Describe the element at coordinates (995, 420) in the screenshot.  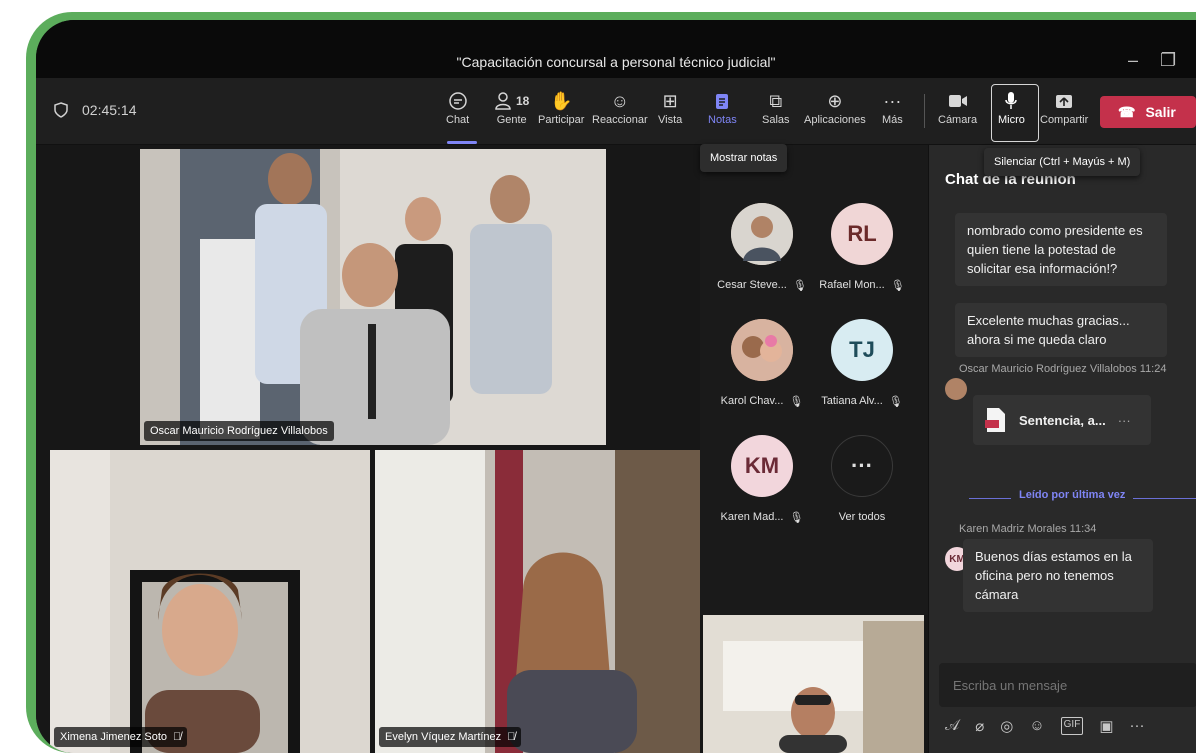
I see `pdf-file-icon` at that location.